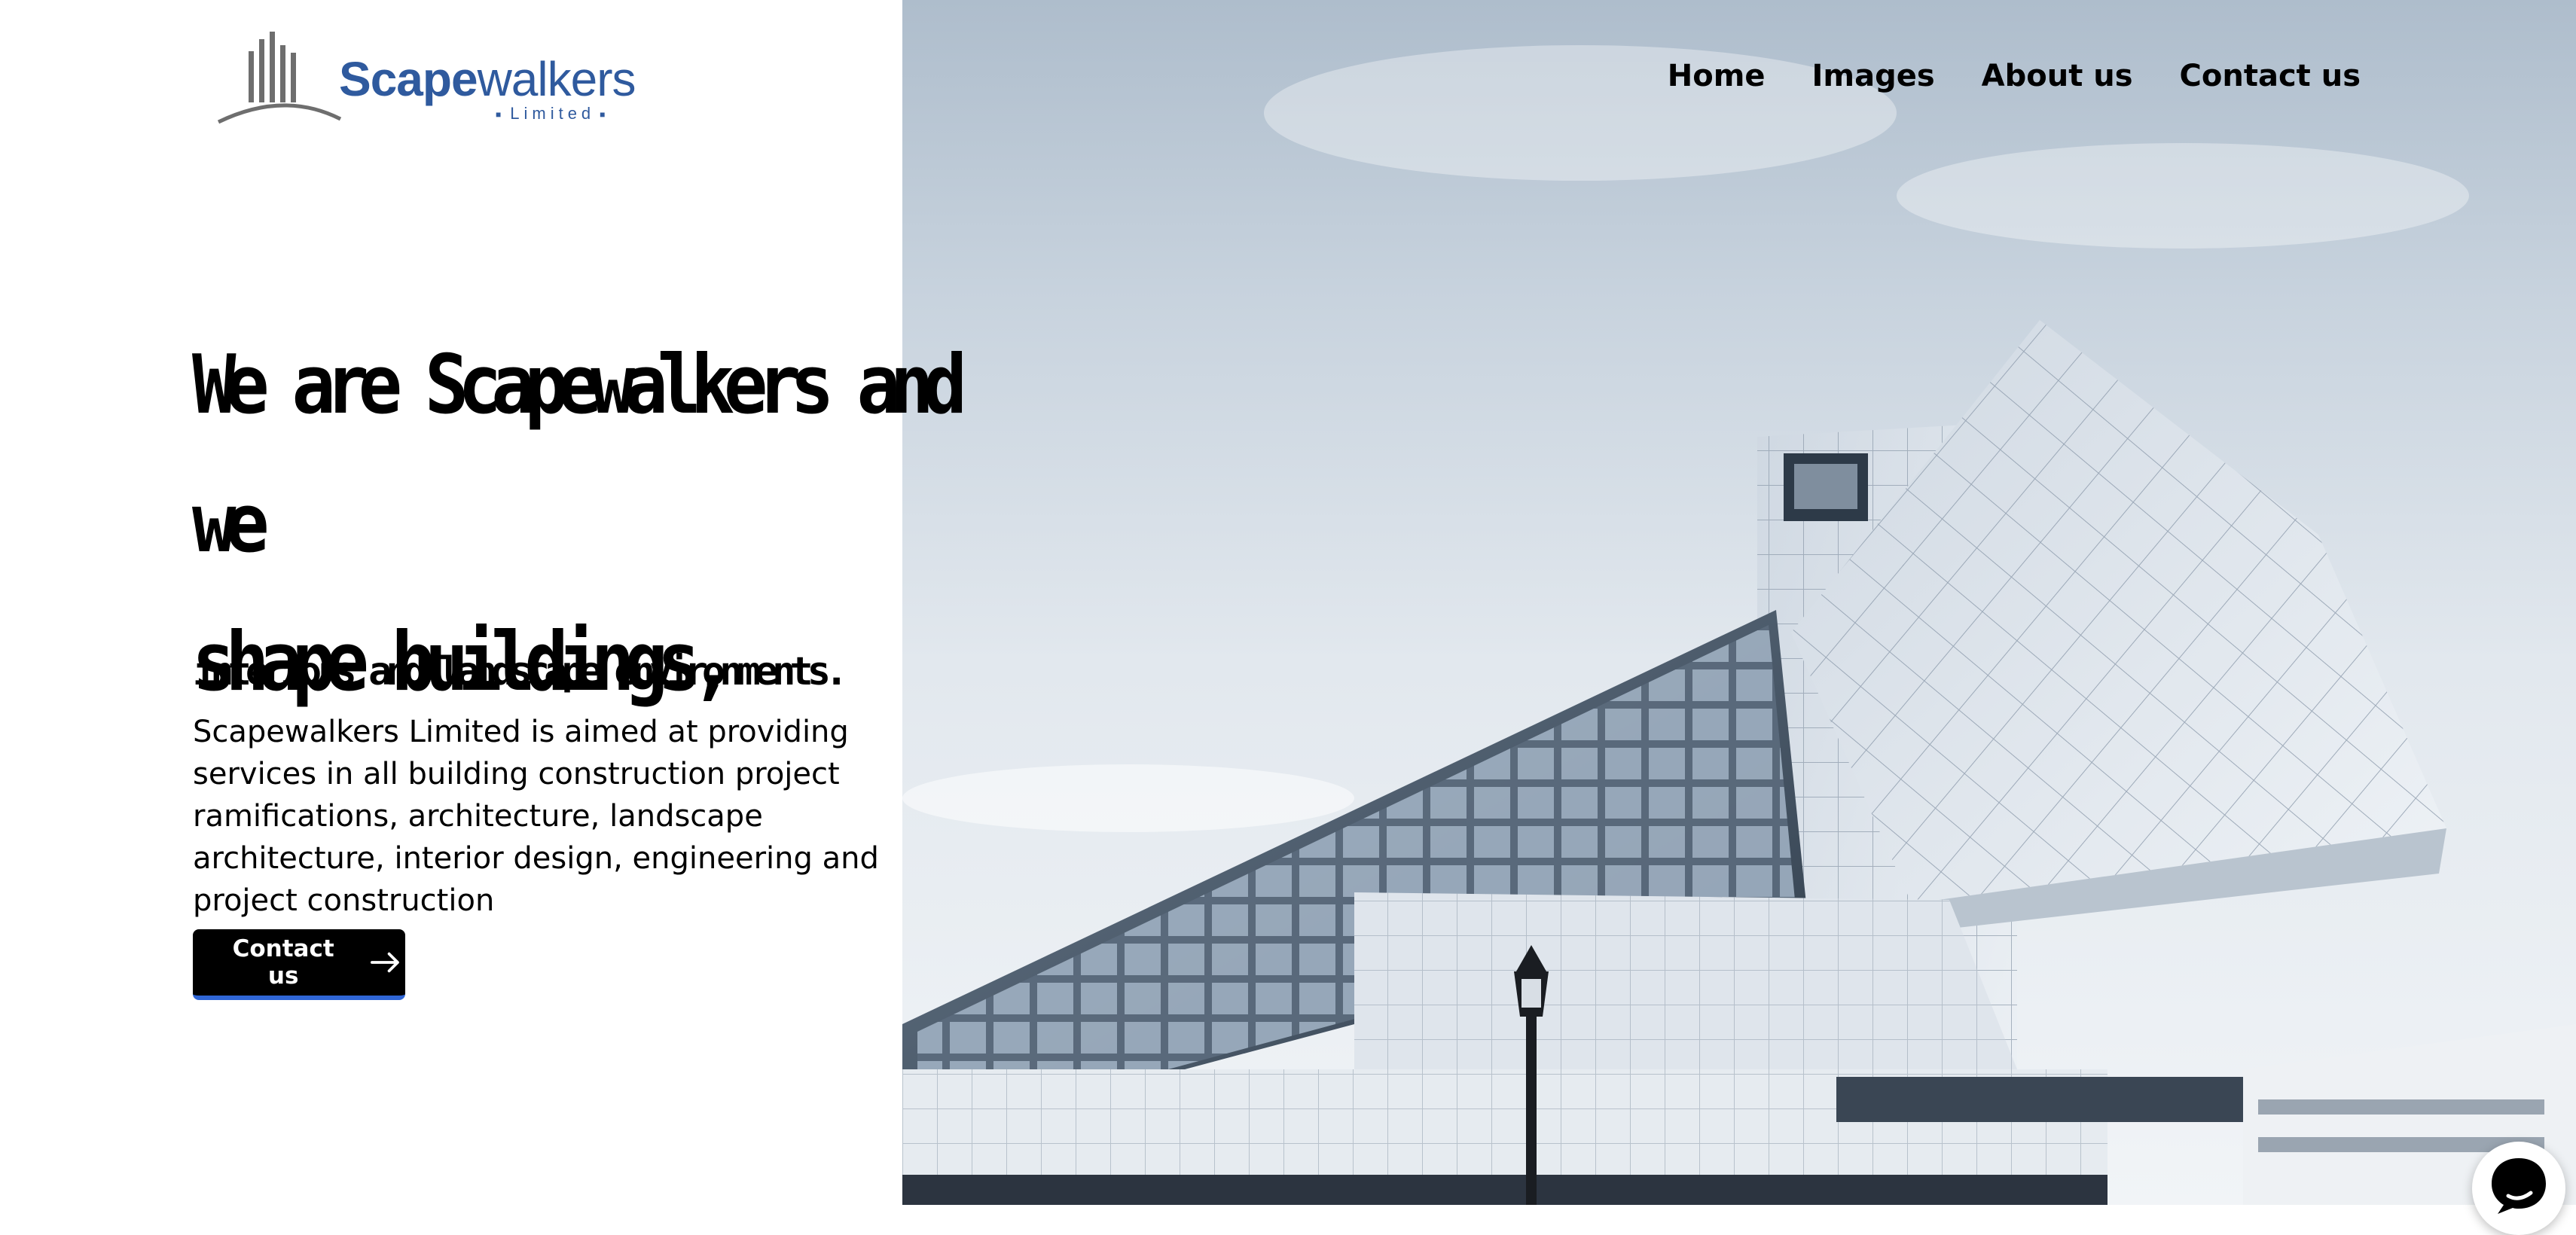  What do you see at coordinates (283, 962) in the screenshot?
I see `contact-us-button-label: Contact us` at bounding box center [283, 962].